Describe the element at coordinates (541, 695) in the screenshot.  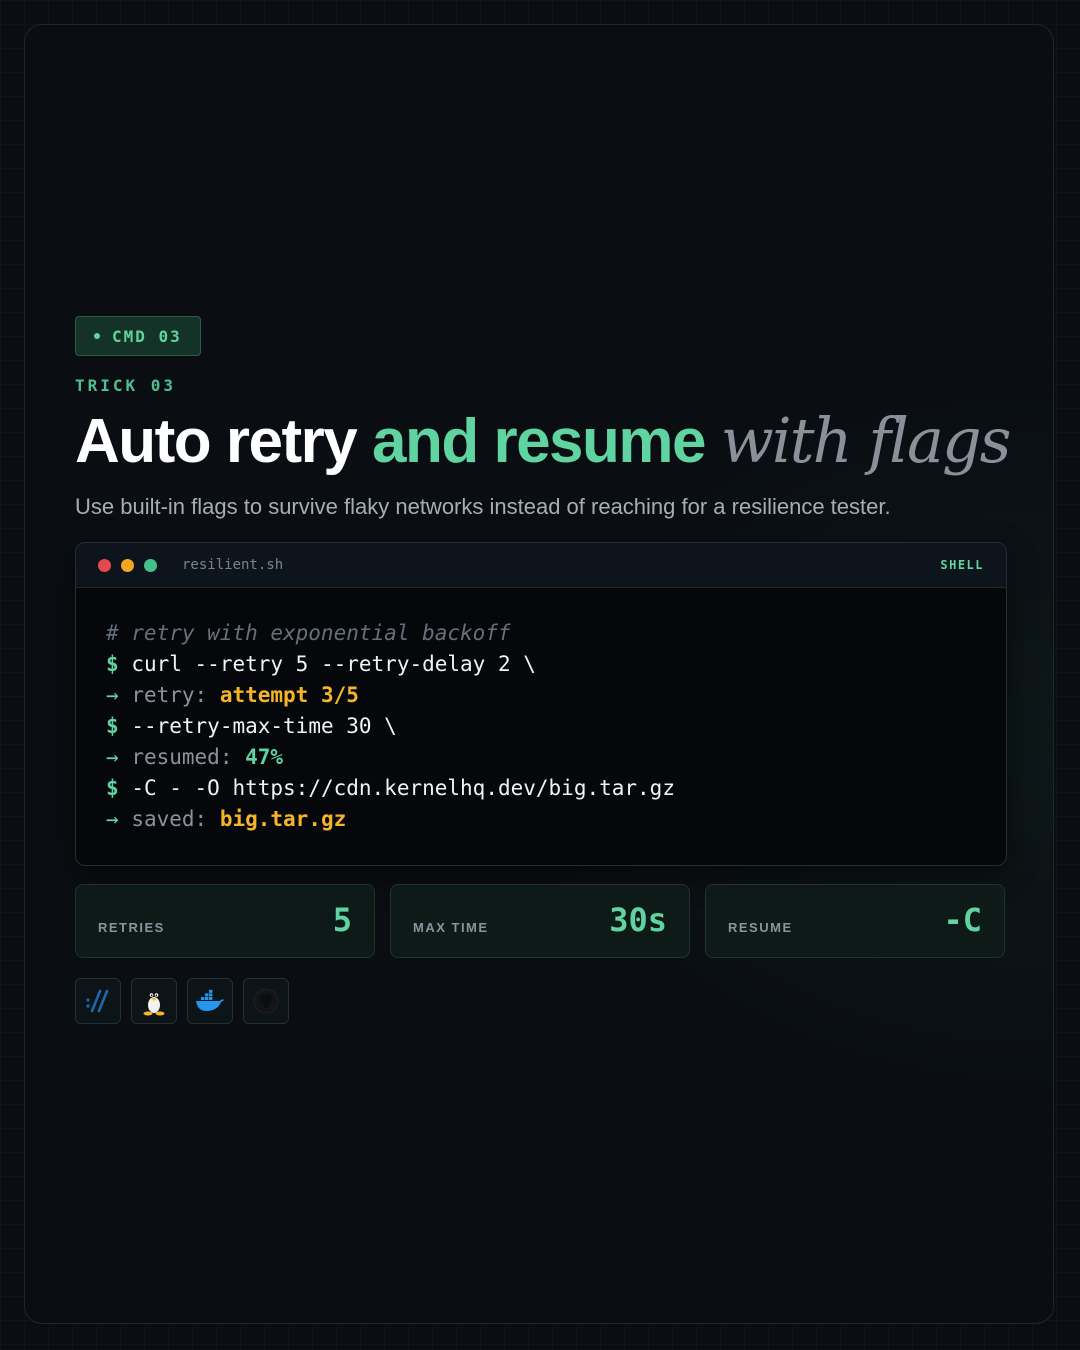
I see `output-line: → retry: attempt 3/5` at that location.